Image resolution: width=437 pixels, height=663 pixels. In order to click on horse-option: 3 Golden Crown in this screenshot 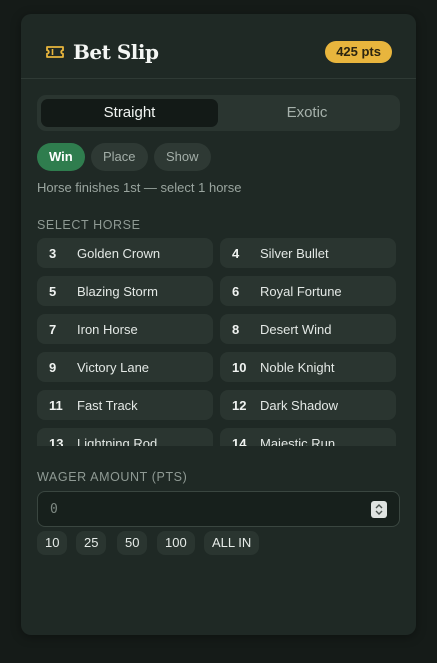, I will do `click(125, 253)`.